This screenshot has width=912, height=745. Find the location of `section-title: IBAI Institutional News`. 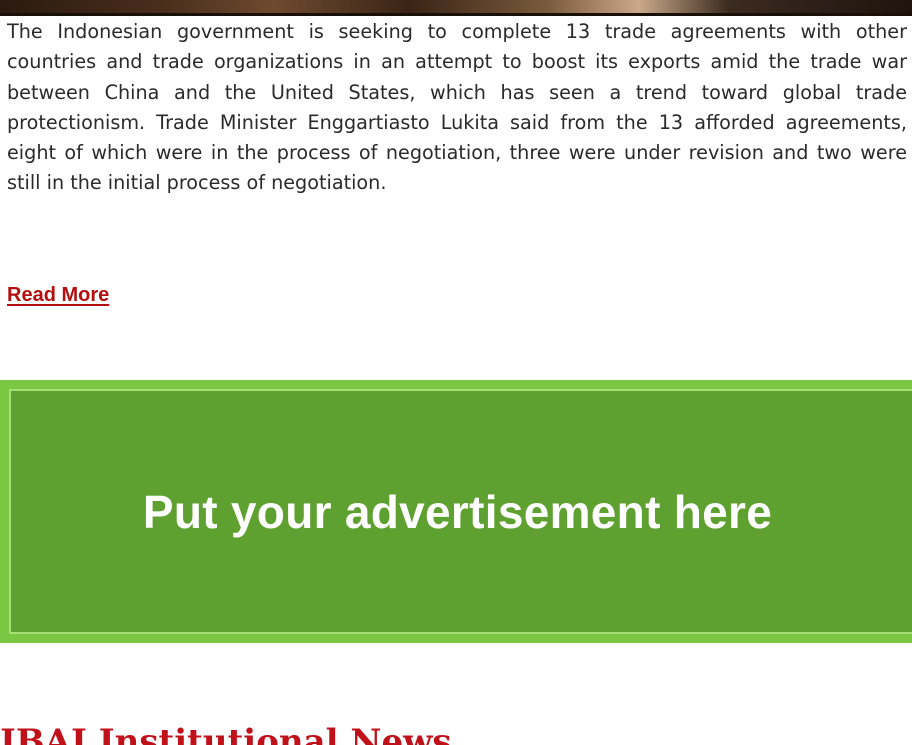

section-title: IBAI Institutional News is located at coordinates (226, 733).